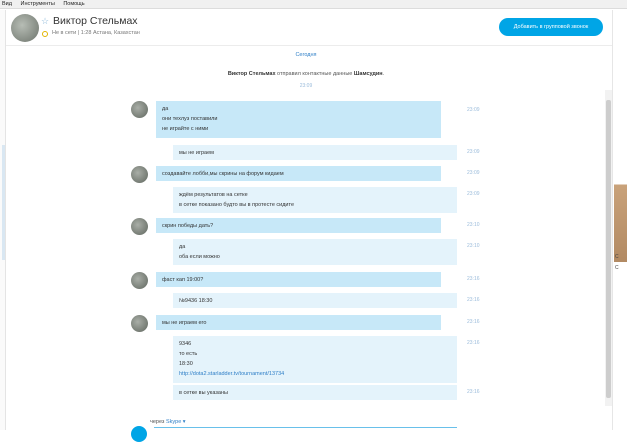 Image resolution: width=627 pixels, height=442 pixels. Describe the element at coordinates (306, 55) in the screenshot. I see `date-separator: Сегодня` at that location.